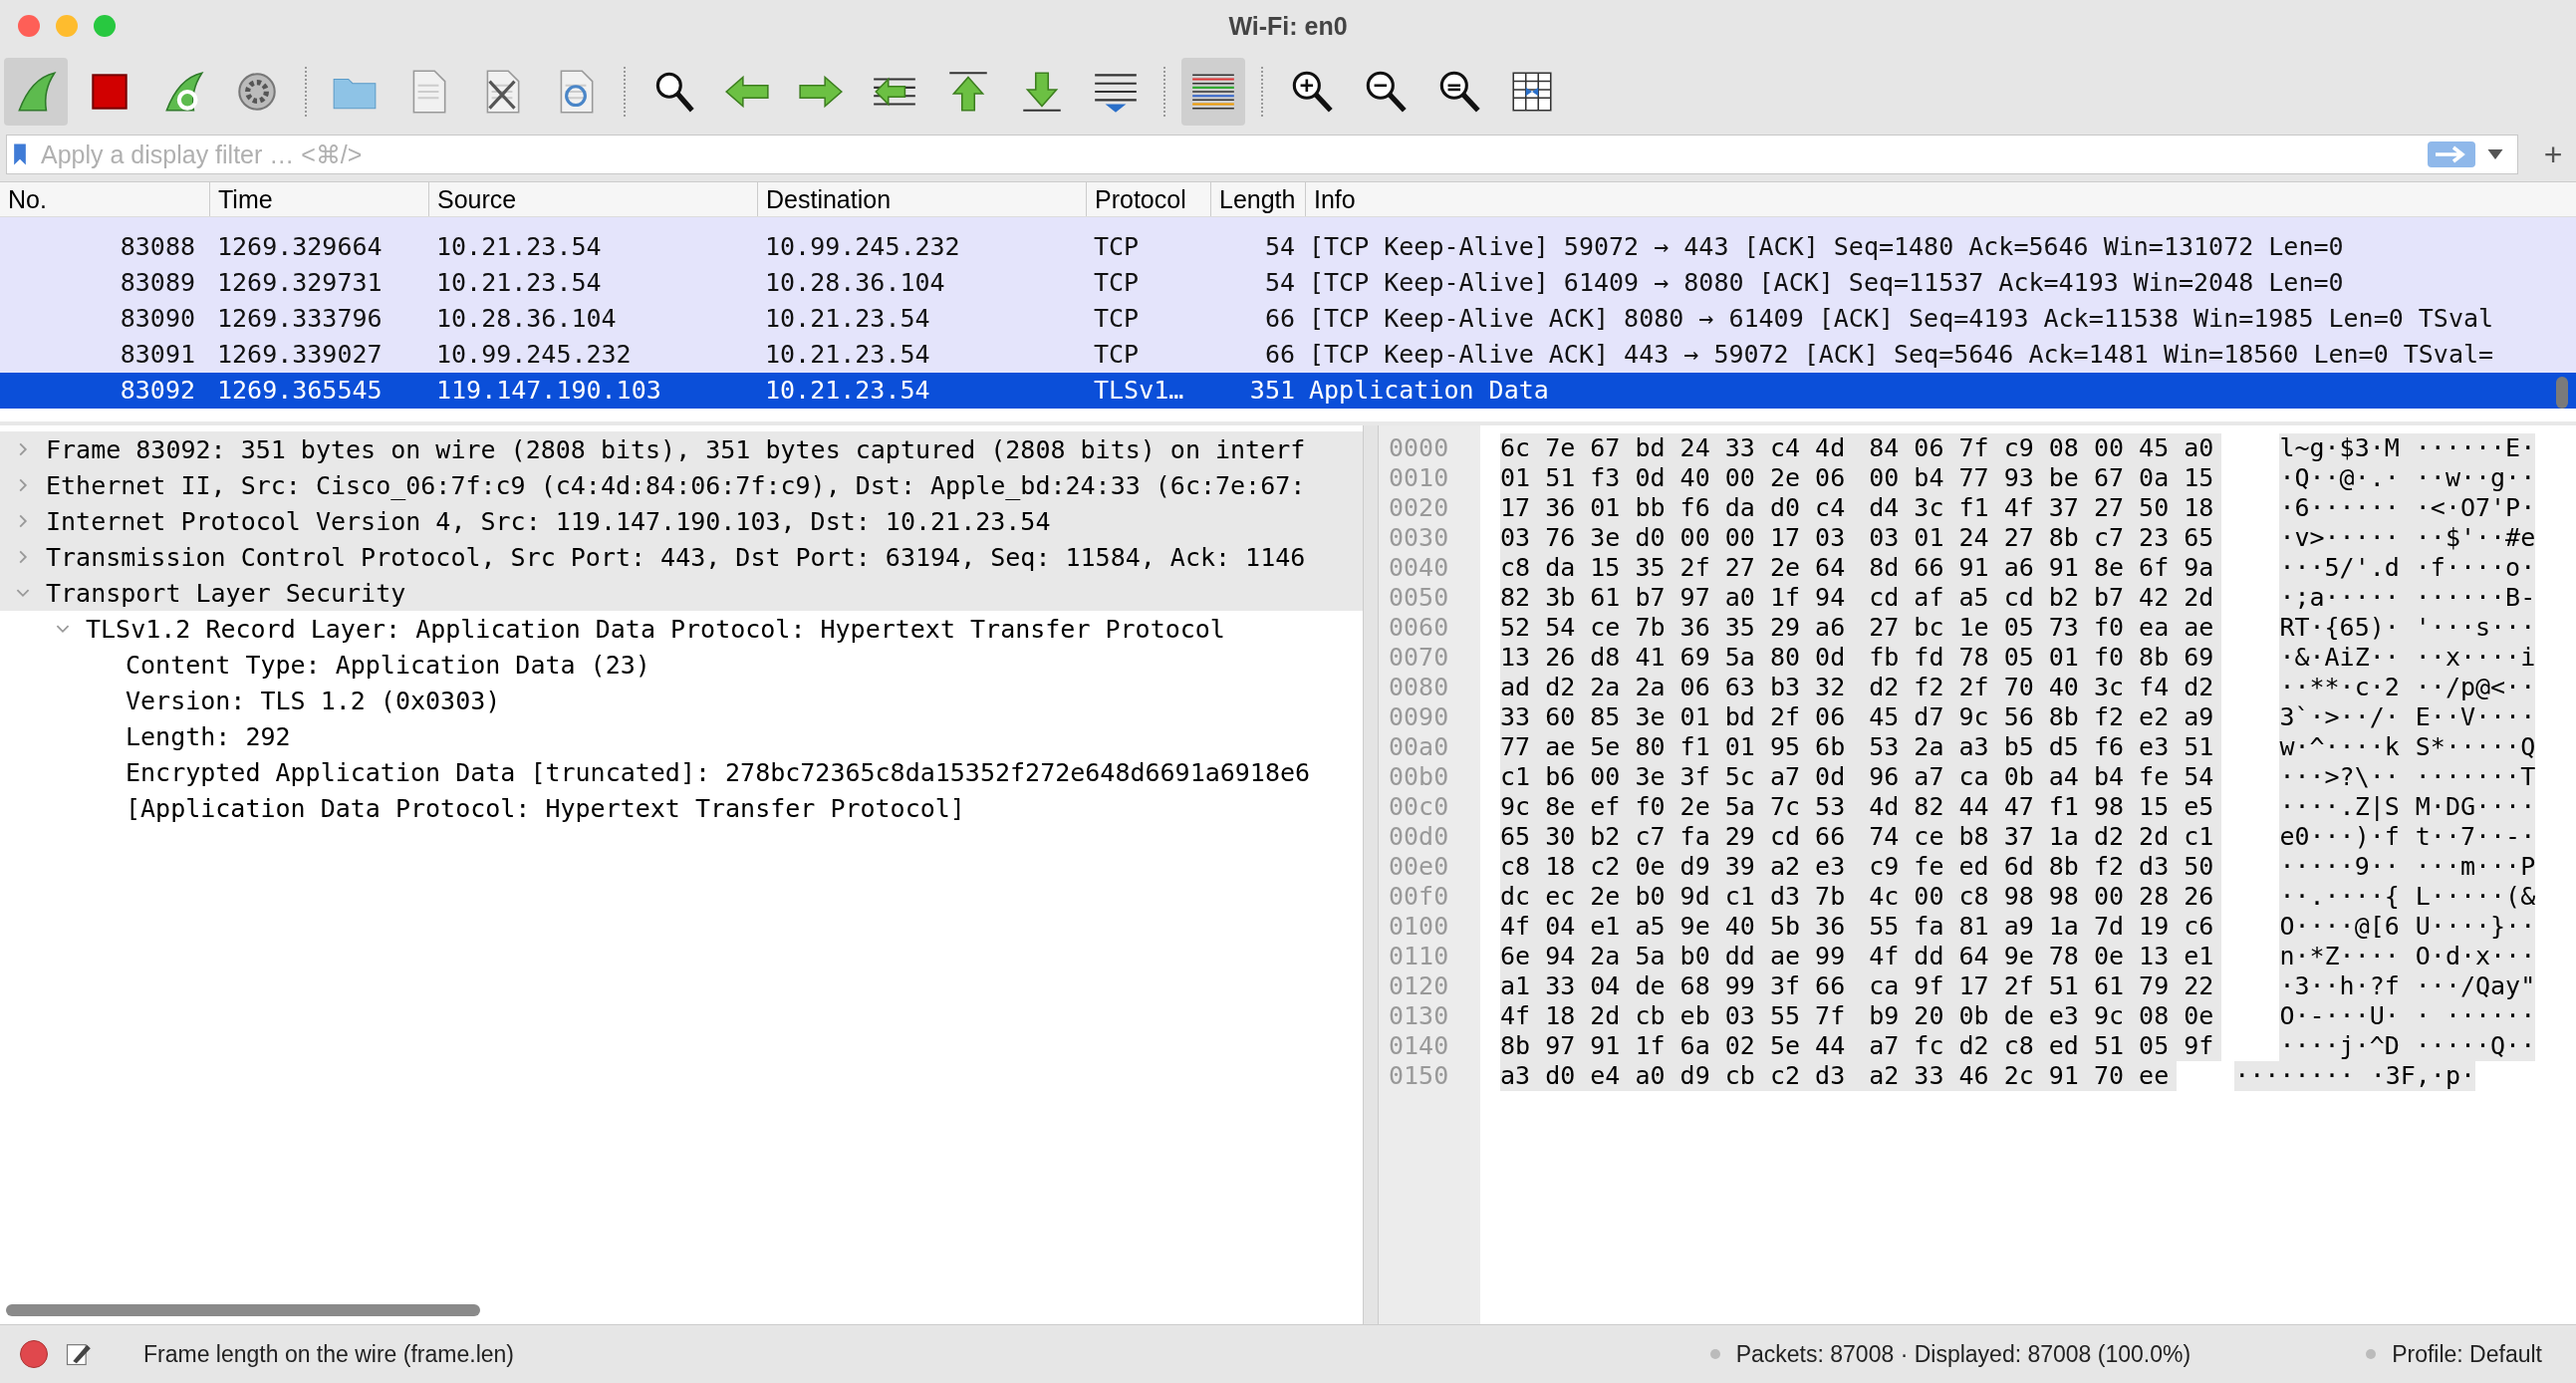 The height and width of the screenshot is (1383, 2576). Describe the element at coordinates (2475, 717) in the screenshot. I see `ascii-bytes: E··V····` at that location.